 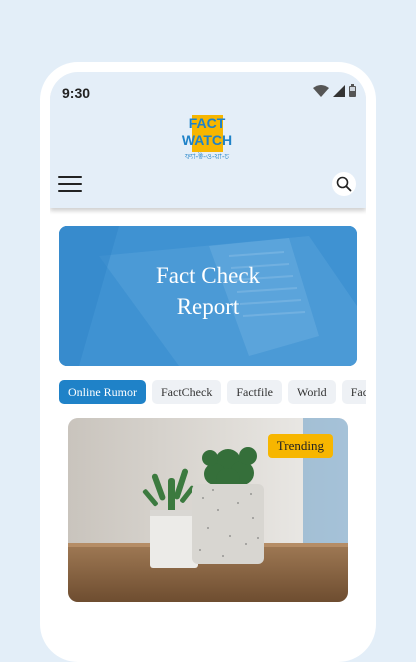 I want to click on svg-text: WATCH, so click(x=207, y=140).